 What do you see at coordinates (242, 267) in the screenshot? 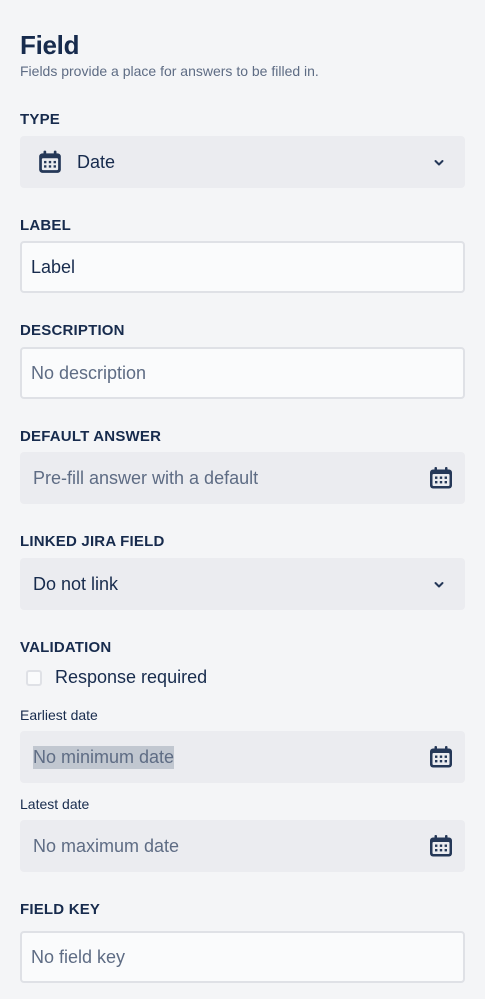
I see `label-input: Label` at bounding box center [242, 267].